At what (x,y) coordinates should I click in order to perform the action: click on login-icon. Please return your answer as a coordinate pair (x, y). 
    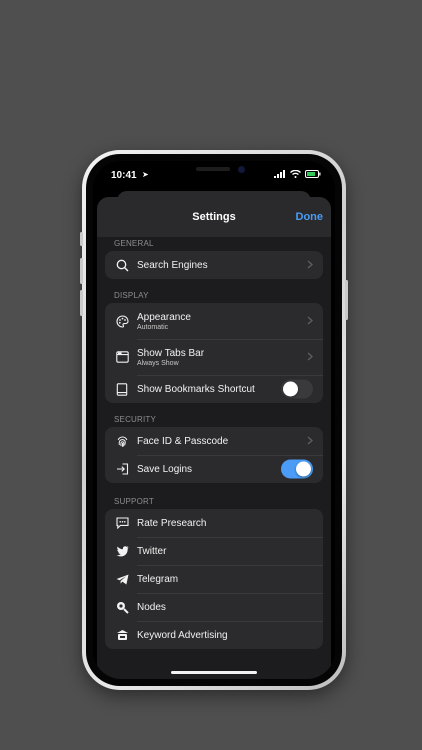
    Looking at the image, I should click on (122, 469).